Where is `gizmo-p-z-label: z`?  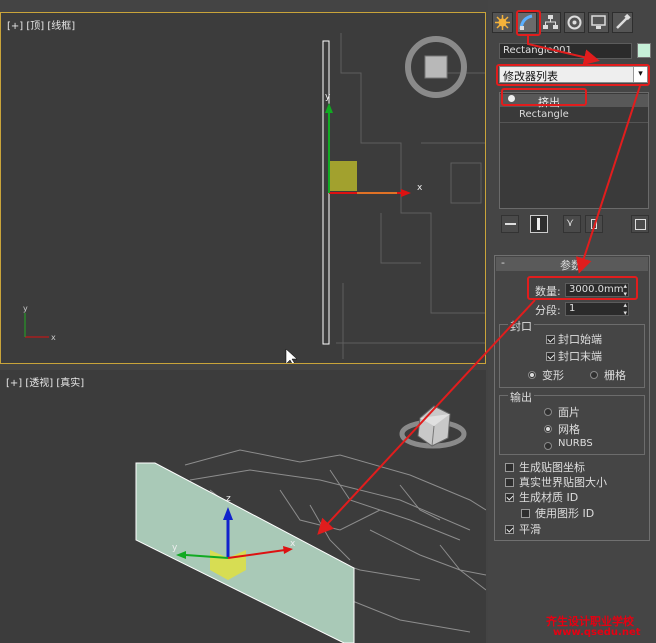
gizmo-p-z-label: z is located at coordinates (228, 499).